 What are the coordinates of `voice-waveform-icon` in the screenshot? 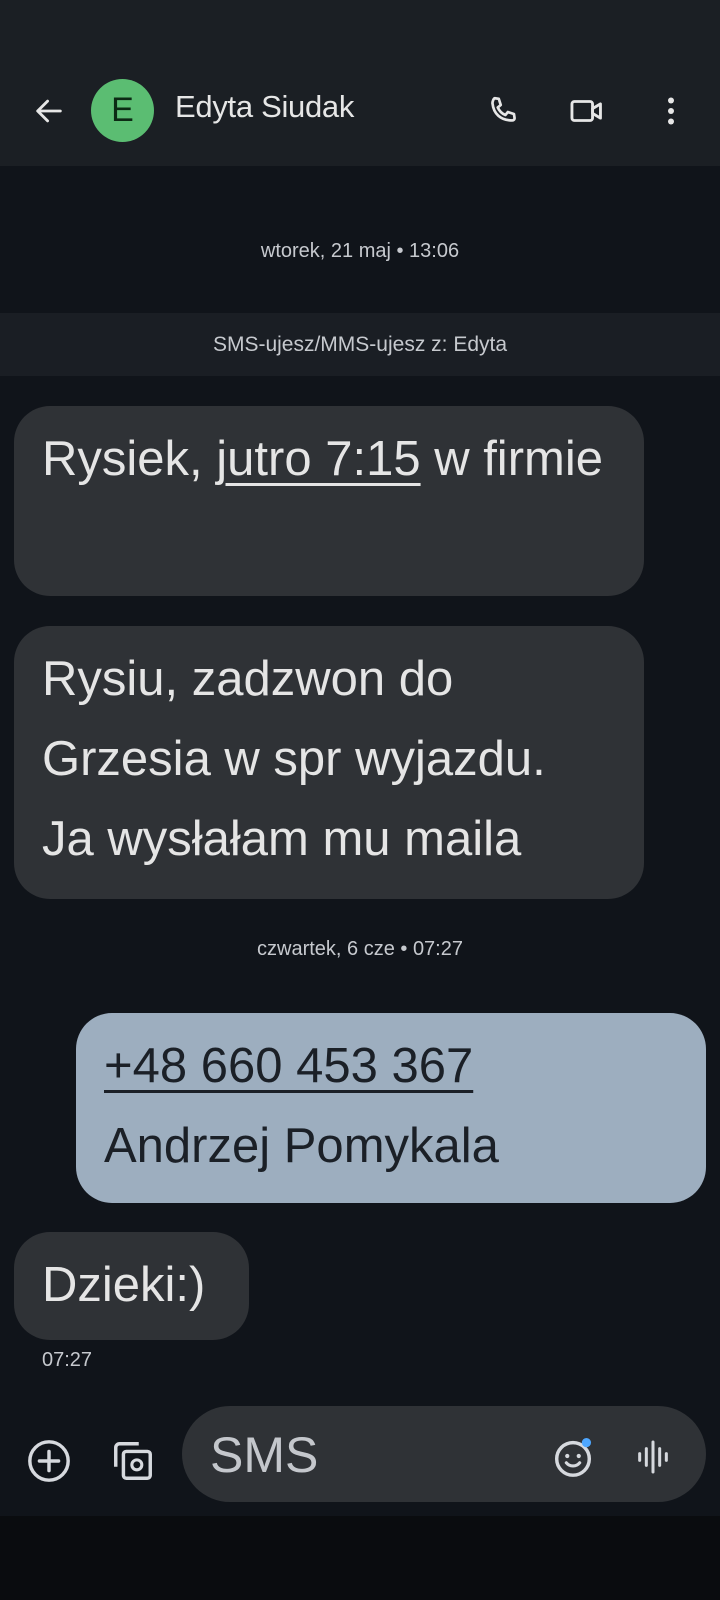 It's located at (653, 1457).